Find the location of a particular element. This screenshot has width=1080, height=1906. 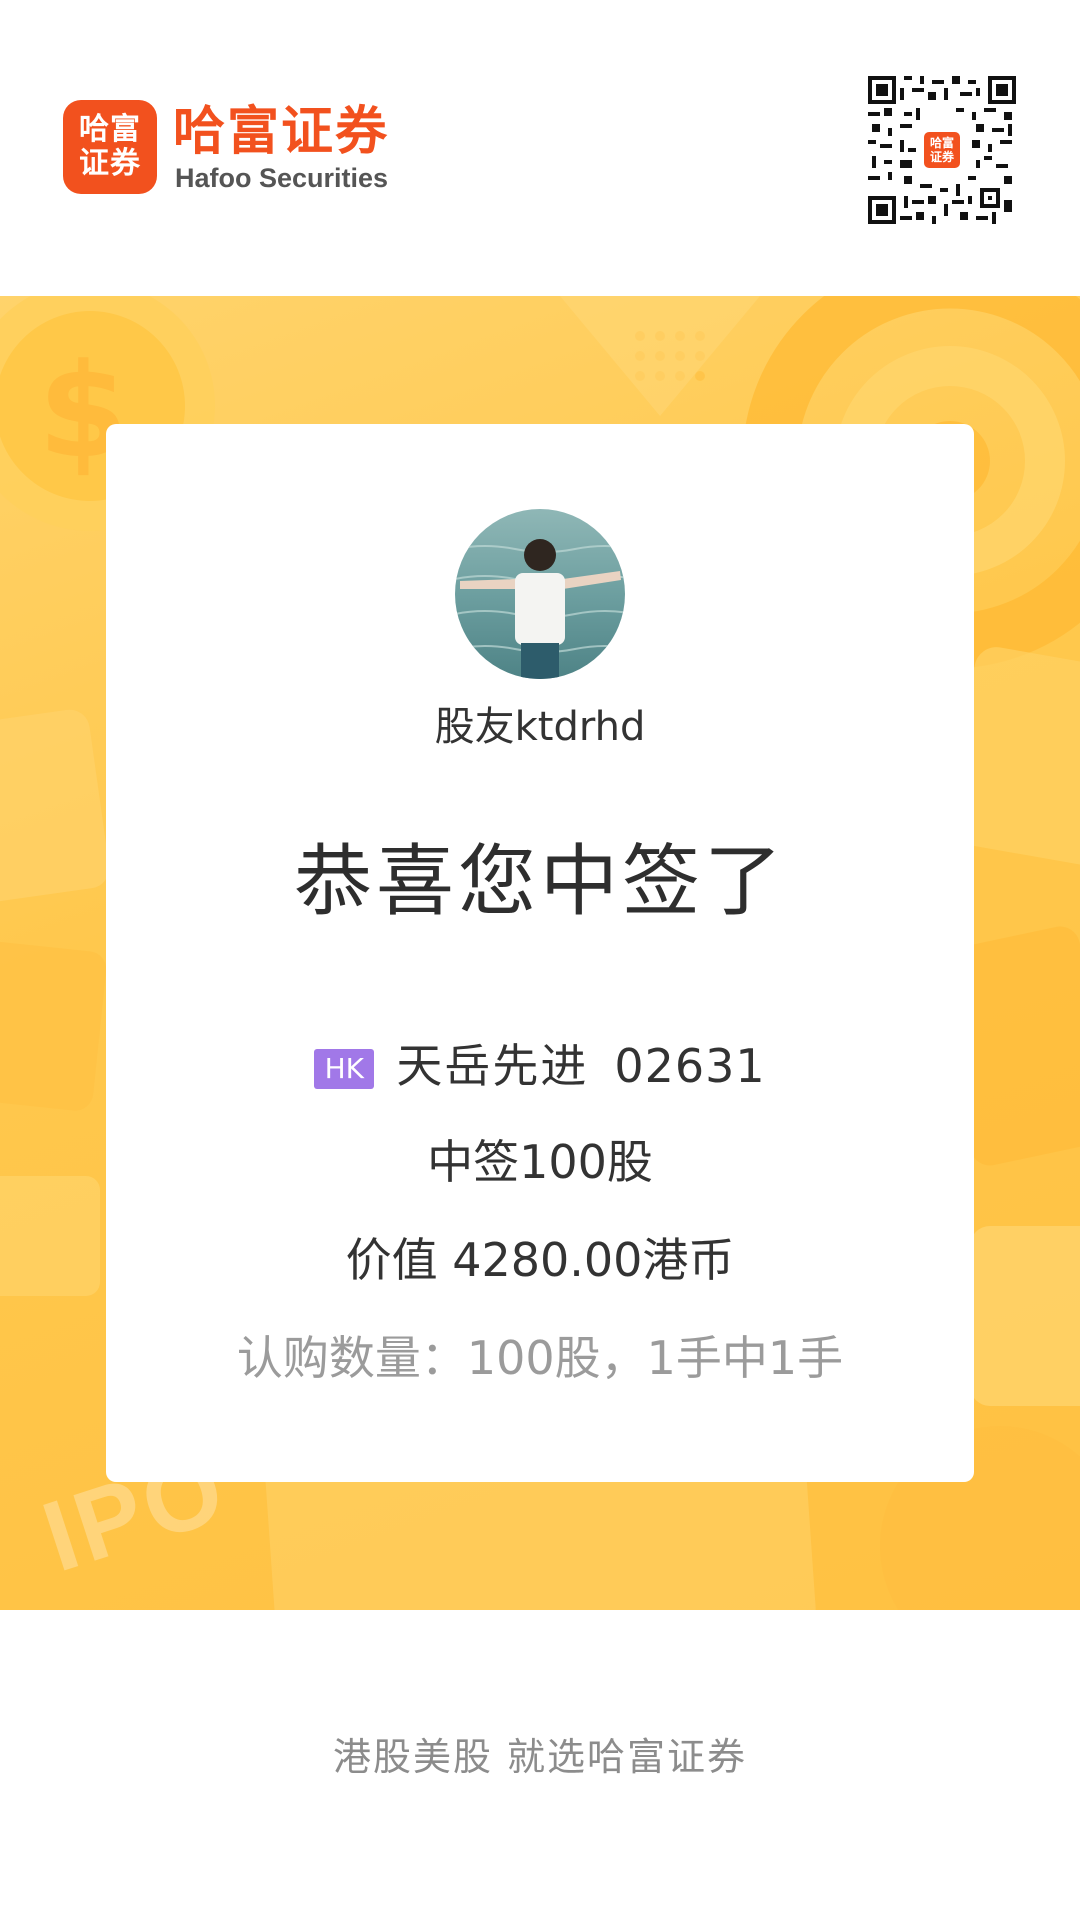

user-avatar-photo is located at coordinates (540, 594).